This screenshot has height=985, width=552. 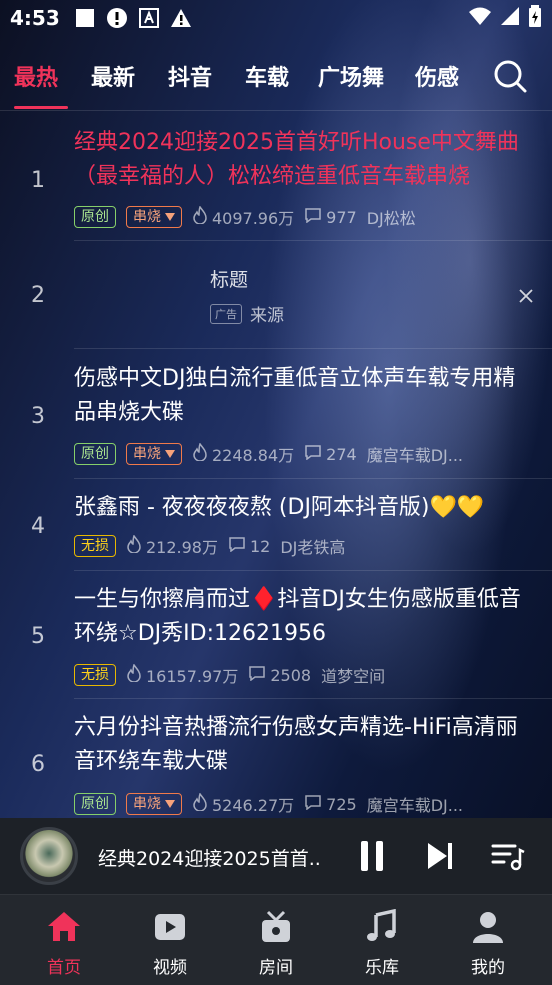 I want to click on comment-count: 977, so click(x=330, y=217).